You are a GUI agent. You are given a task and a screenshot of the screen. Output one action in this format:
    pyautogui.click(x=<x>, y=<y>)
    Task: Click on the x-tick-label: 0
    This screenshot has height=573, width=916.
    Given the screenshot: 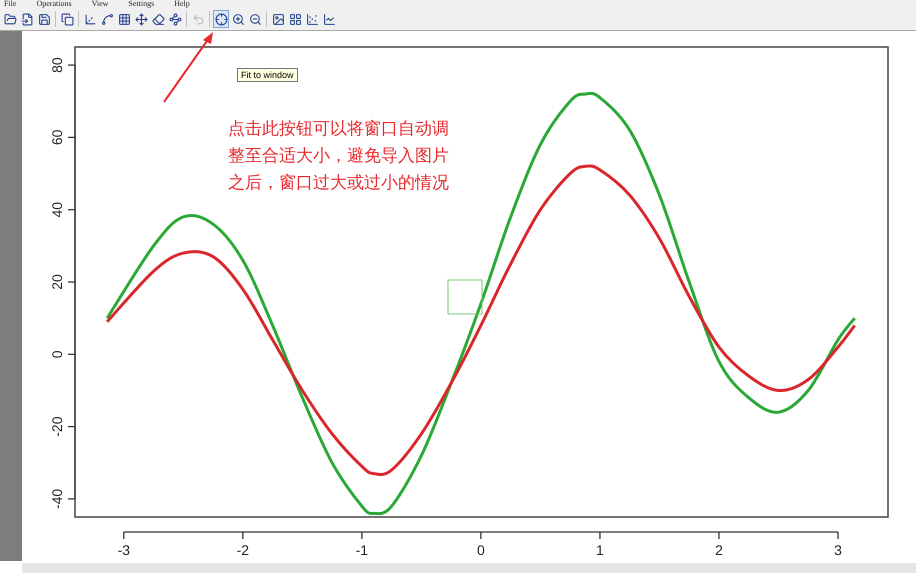 What is the action you would take?
    pyautogui.click(x=481, y=550)
    